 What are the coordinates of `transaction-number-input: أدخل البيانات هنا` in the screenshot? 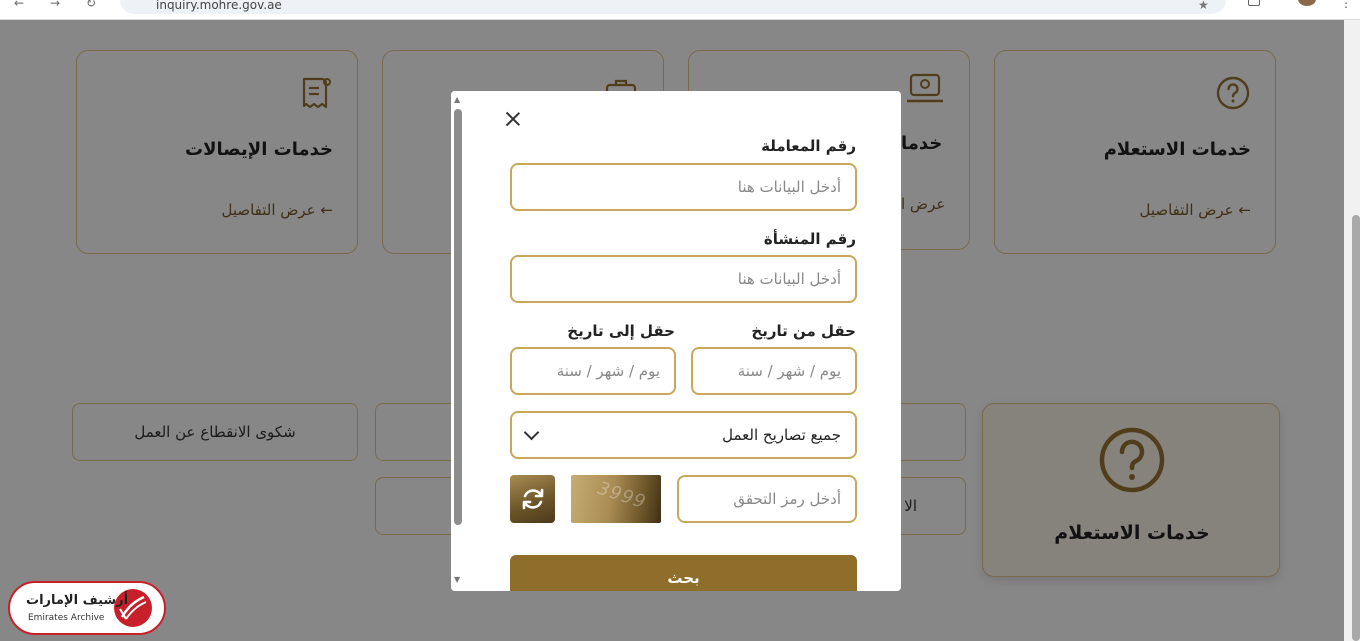 It's located at (683, 187).